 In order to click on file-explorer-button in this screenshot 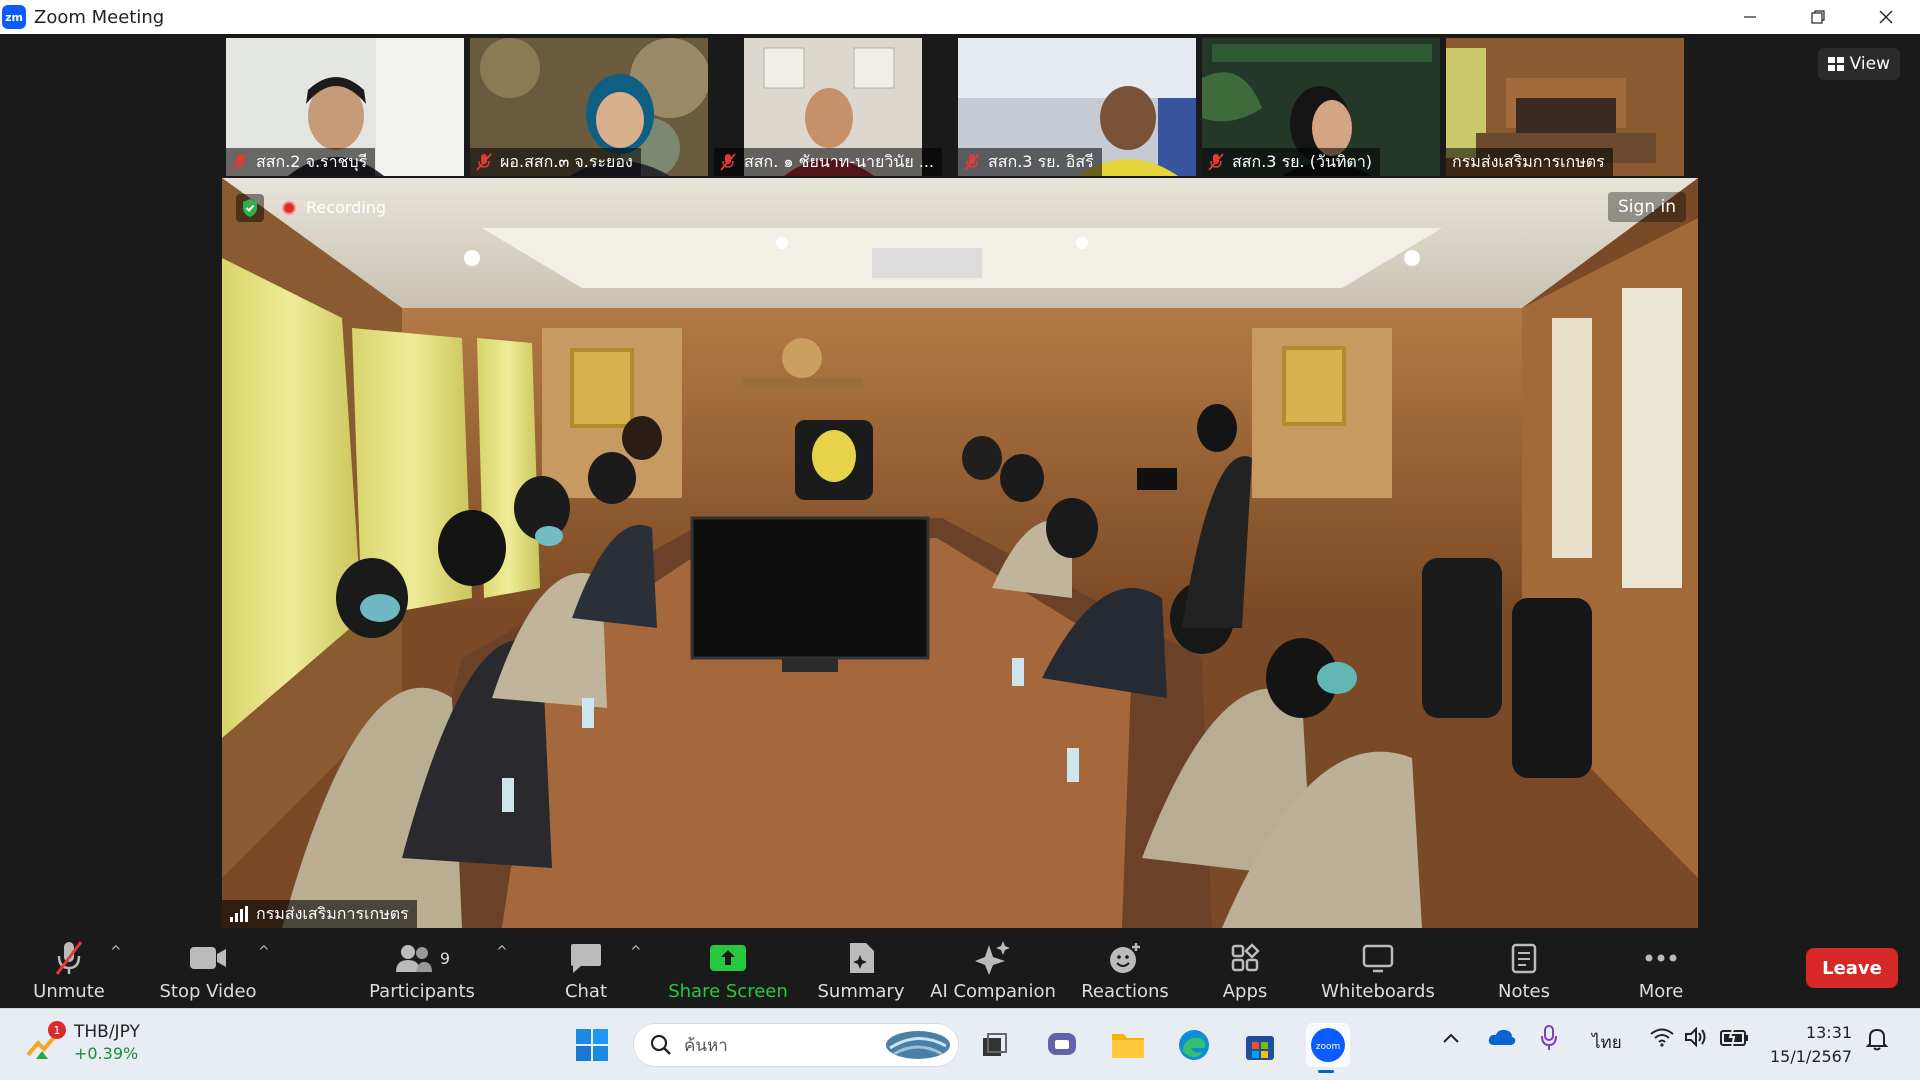, I will do `click(1128, 1045)`.